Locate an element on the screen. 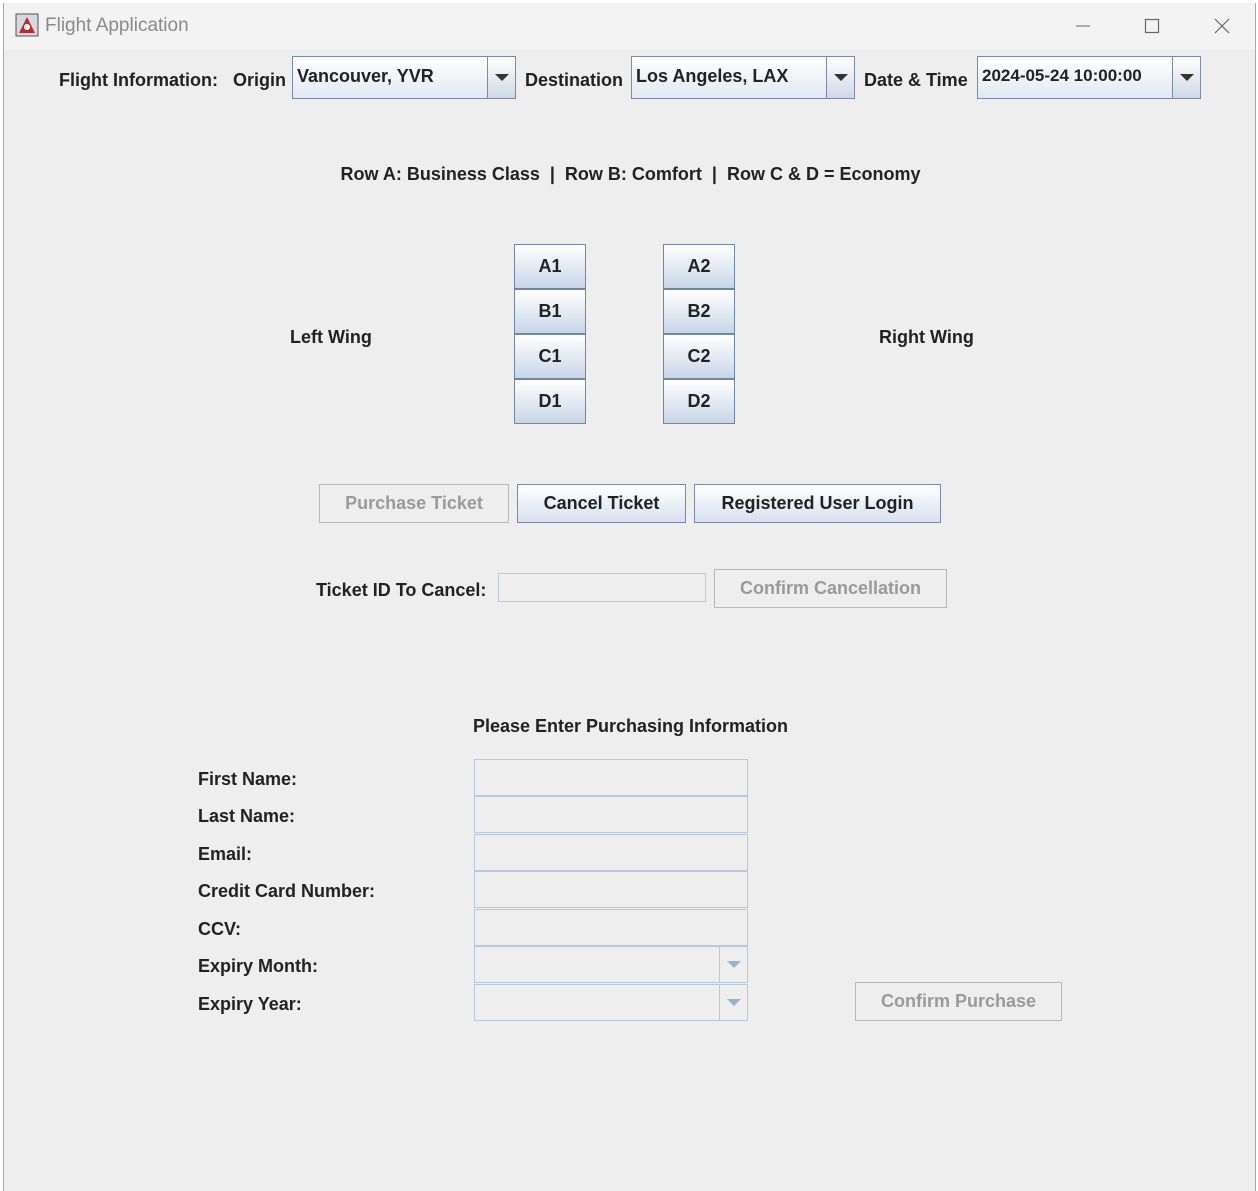 The image size is (1258, 1191). origin-select: Vancouver, YVR is located at coordinates (404, 77).